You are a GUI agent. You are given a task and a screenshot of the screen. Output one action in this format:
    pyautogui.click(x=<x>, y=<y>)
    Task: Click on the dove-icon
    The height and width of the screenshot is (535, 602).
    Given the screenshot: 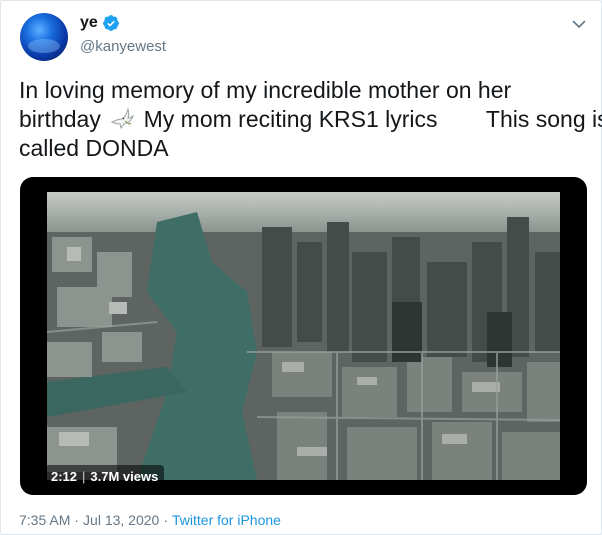 What is the action you would take?
    pyautogui.click(x=123, y=118)
    